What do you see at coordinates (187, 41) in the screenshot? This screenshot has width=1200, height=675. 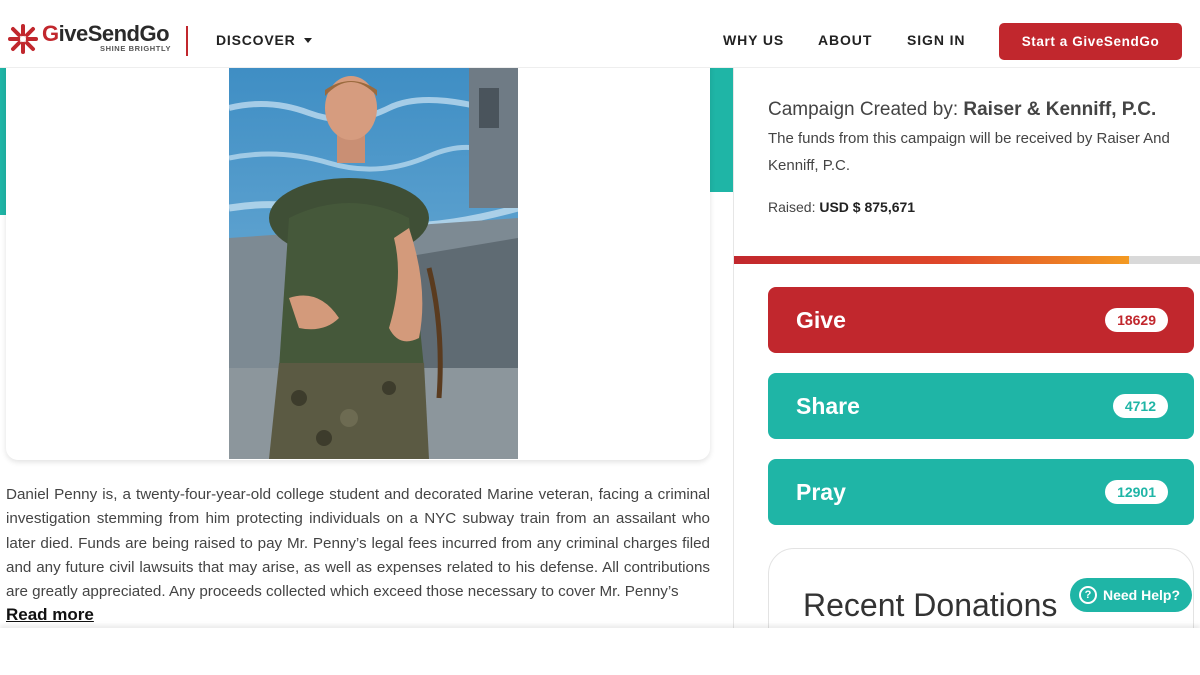 I see `logo-divider` at bounding box center [187, 41].